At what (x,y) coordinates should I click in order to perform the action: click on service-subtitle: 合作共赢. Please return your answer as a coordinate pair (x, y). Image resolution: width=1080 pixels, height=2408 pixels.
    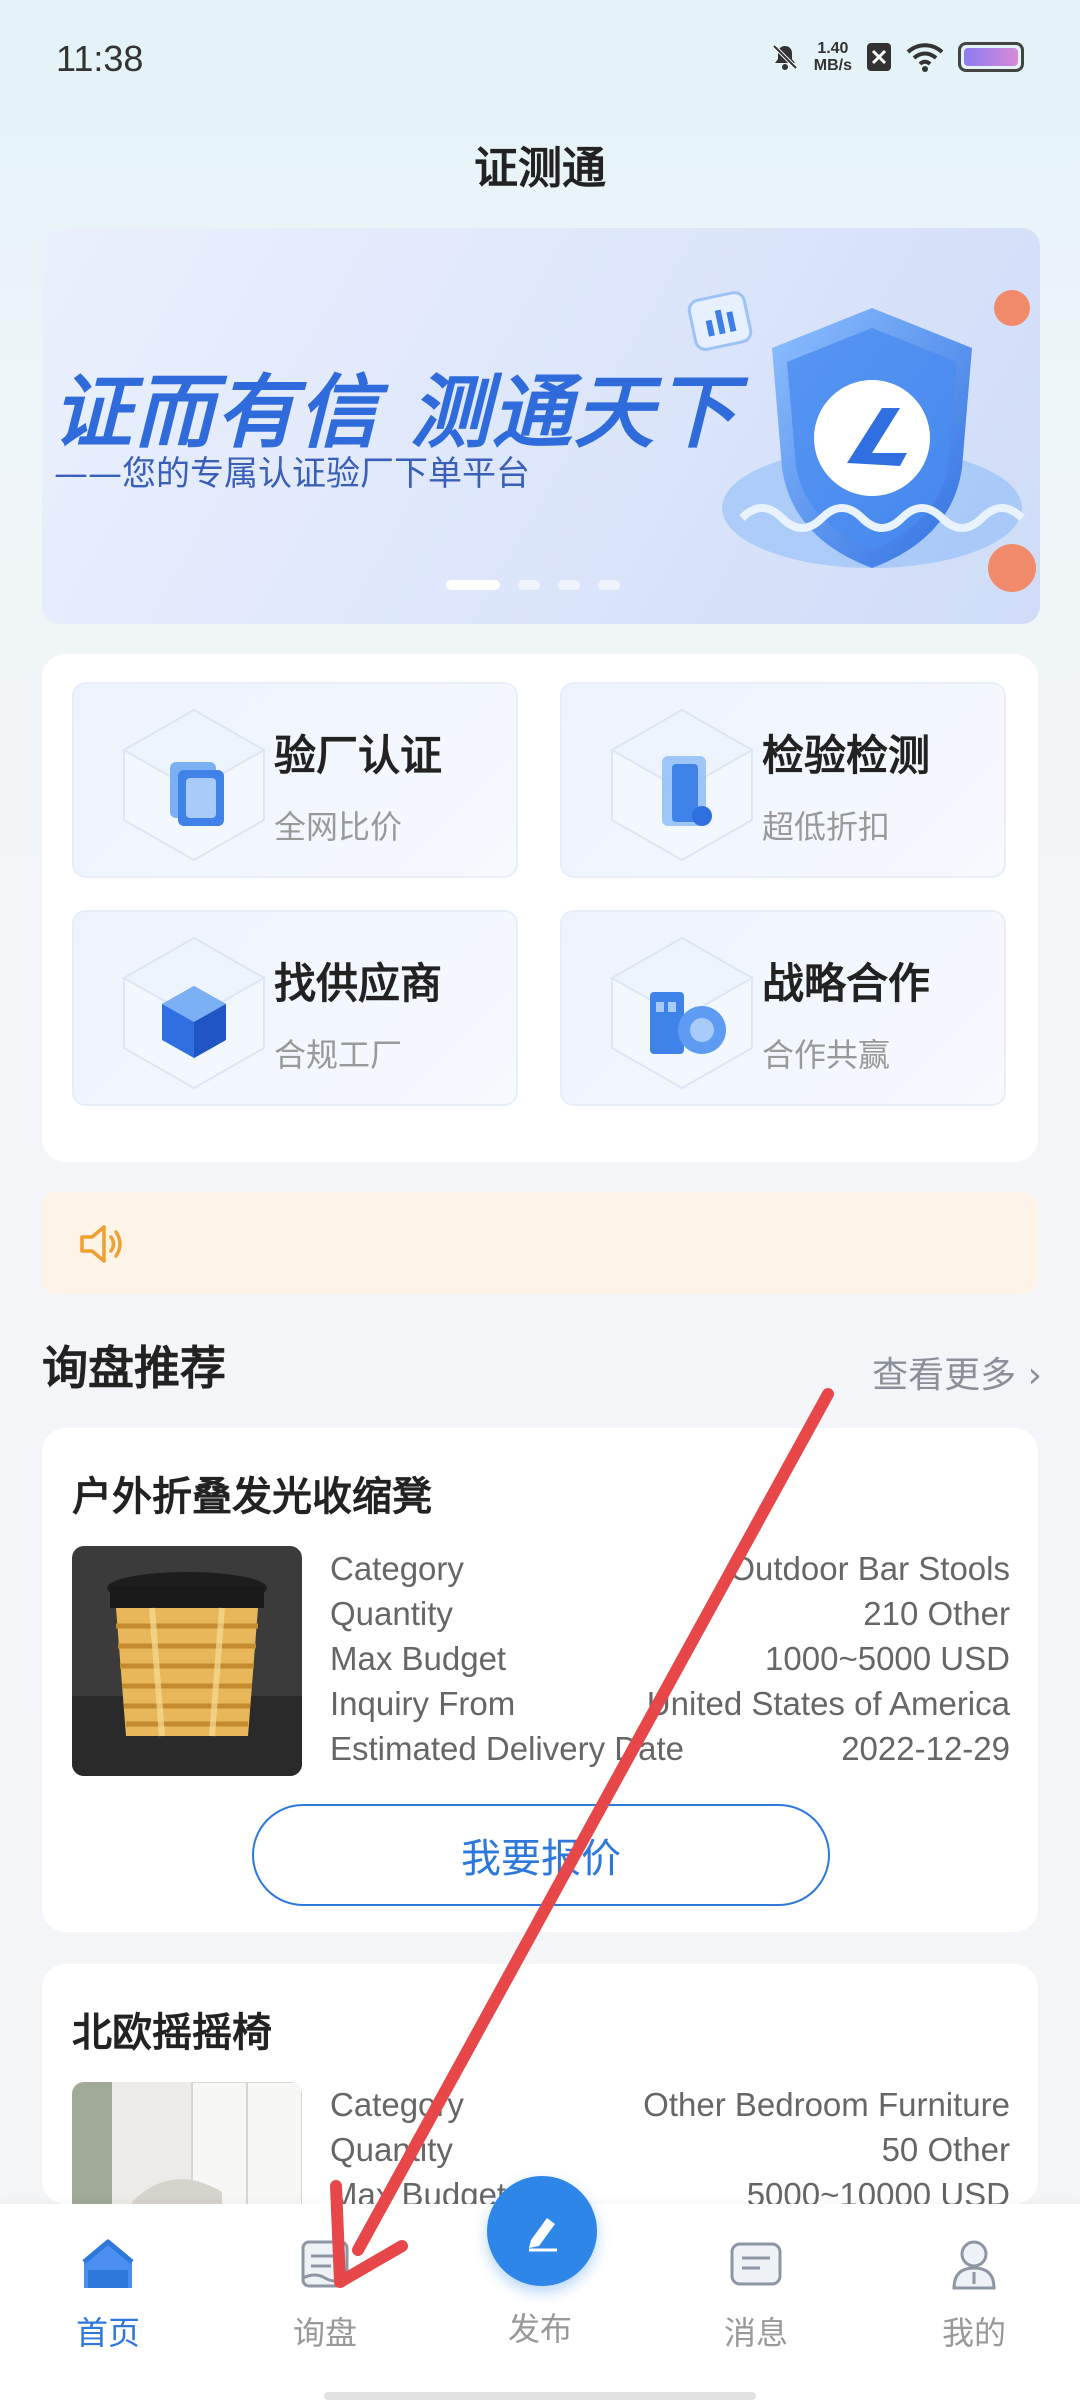
    Looking at the image, I should click on (826, 1055).